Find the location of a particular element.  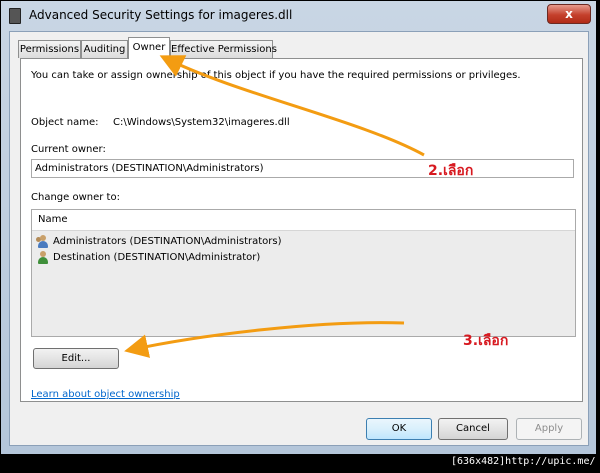

tab-owner: Owner is located at coordinates (149, 48).